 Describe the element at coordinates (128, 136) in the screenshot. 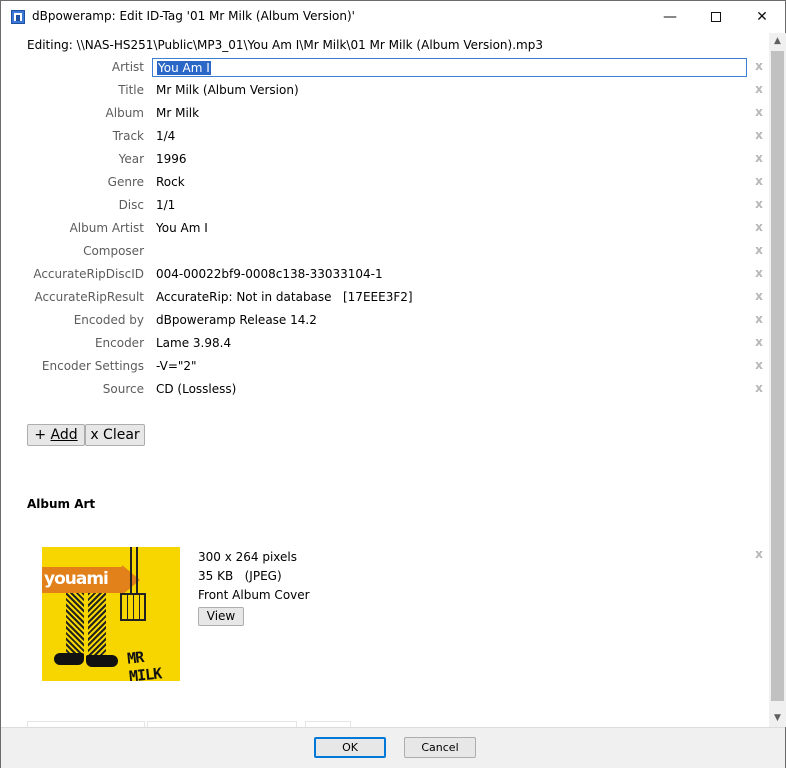

I see `tag-label: Track` at that location.